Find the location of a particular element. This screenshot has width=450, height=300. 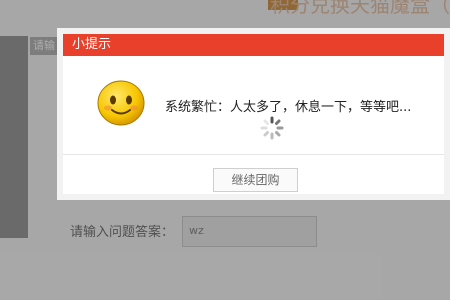

spinner-icon is located at coordinates (272, 128).